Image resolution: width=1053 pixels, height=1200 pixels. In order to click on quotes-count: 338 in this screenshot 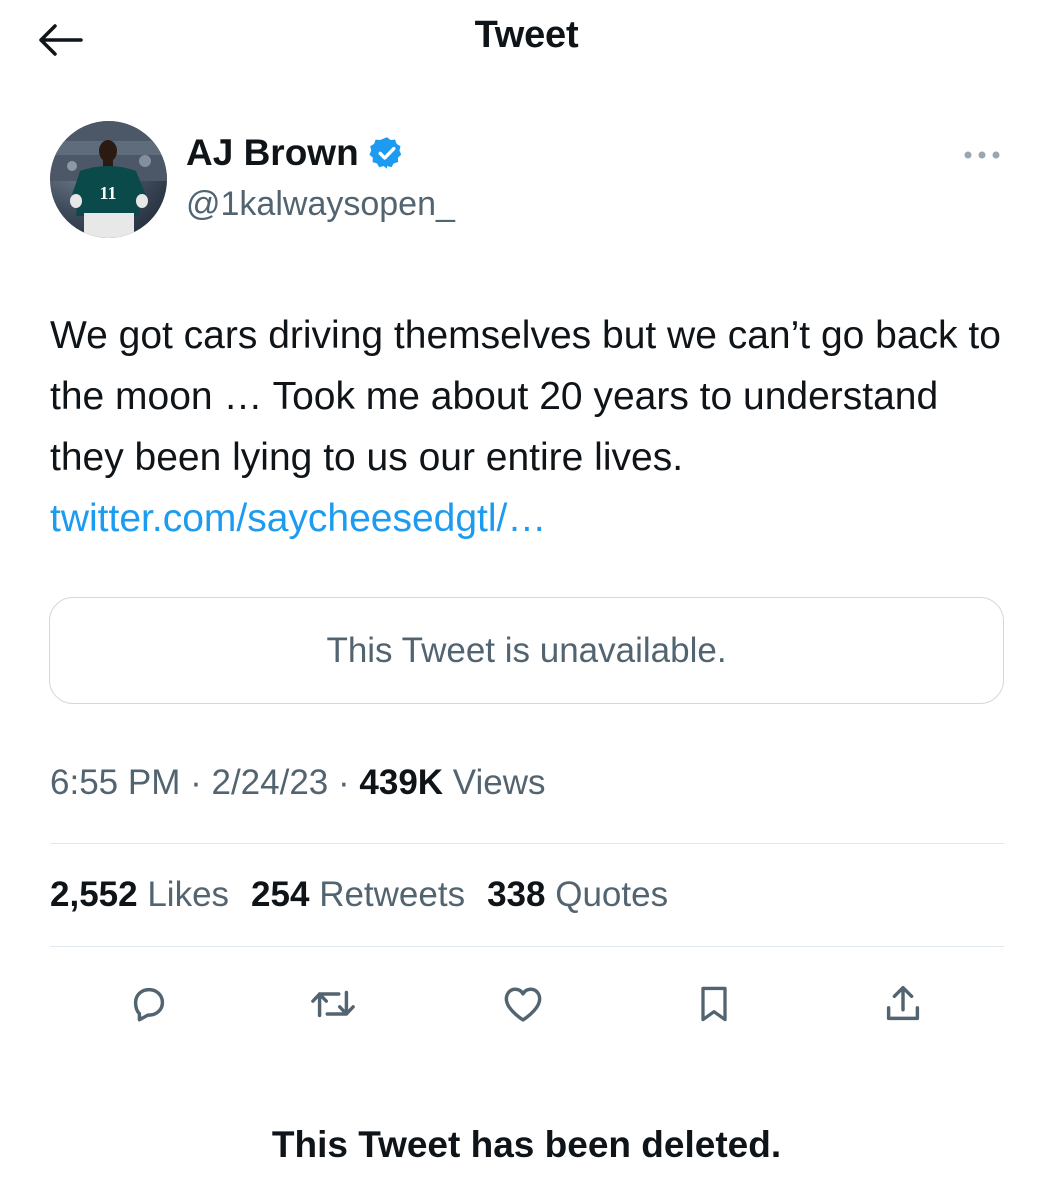, I will do `click(516, 894)`.